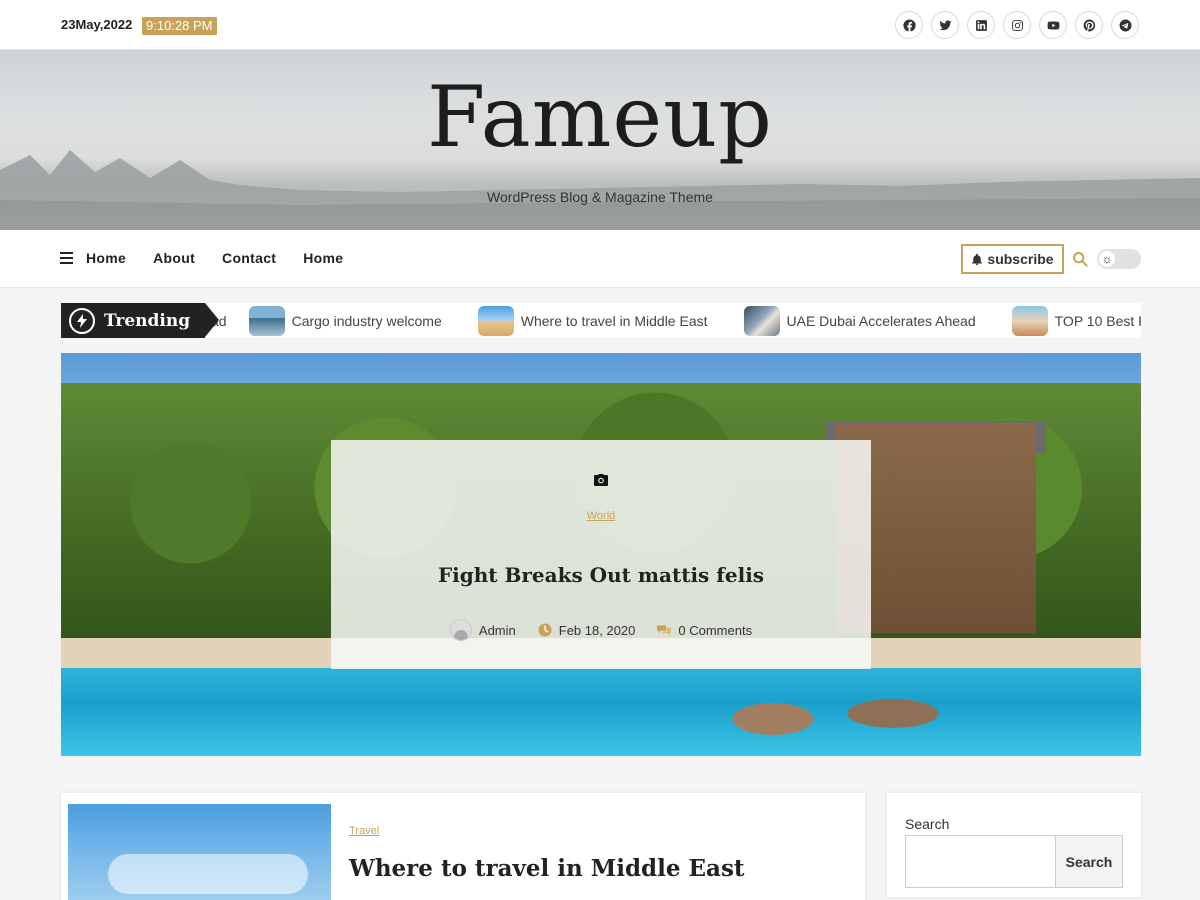 This screenshot has width=1200, height=900. Describe the element at coordinates (600, 25) in the screenshot. I see `top-bar: 23May,2022 9:10:28 PM` at that location.